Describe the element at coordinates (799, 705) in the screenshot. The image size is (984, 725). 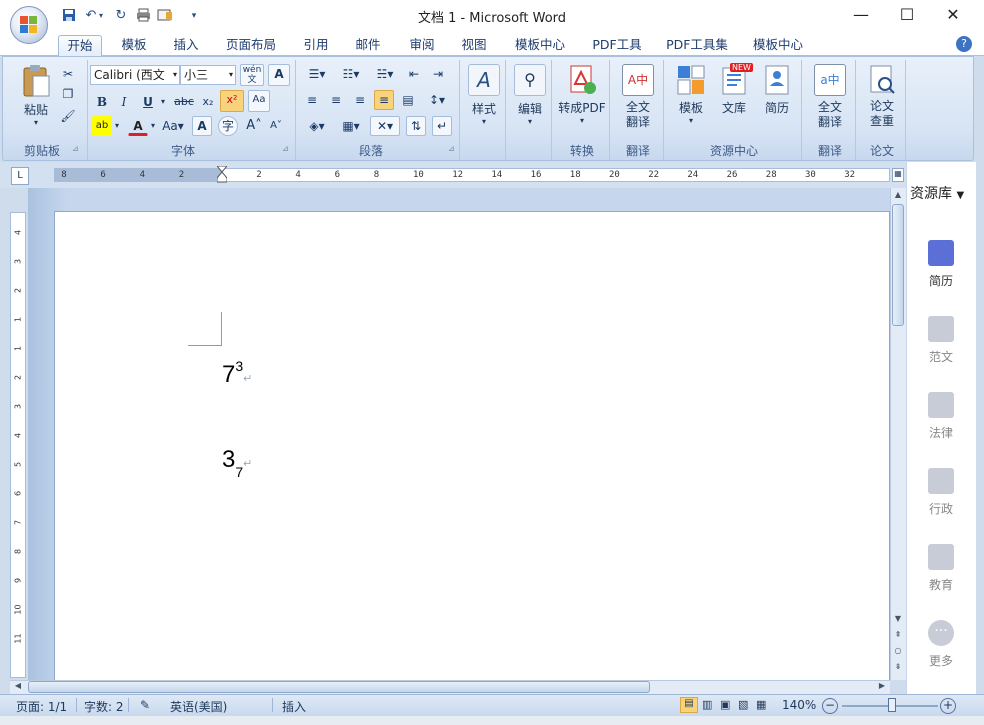
I see `zoom-level: 140%` at that location.